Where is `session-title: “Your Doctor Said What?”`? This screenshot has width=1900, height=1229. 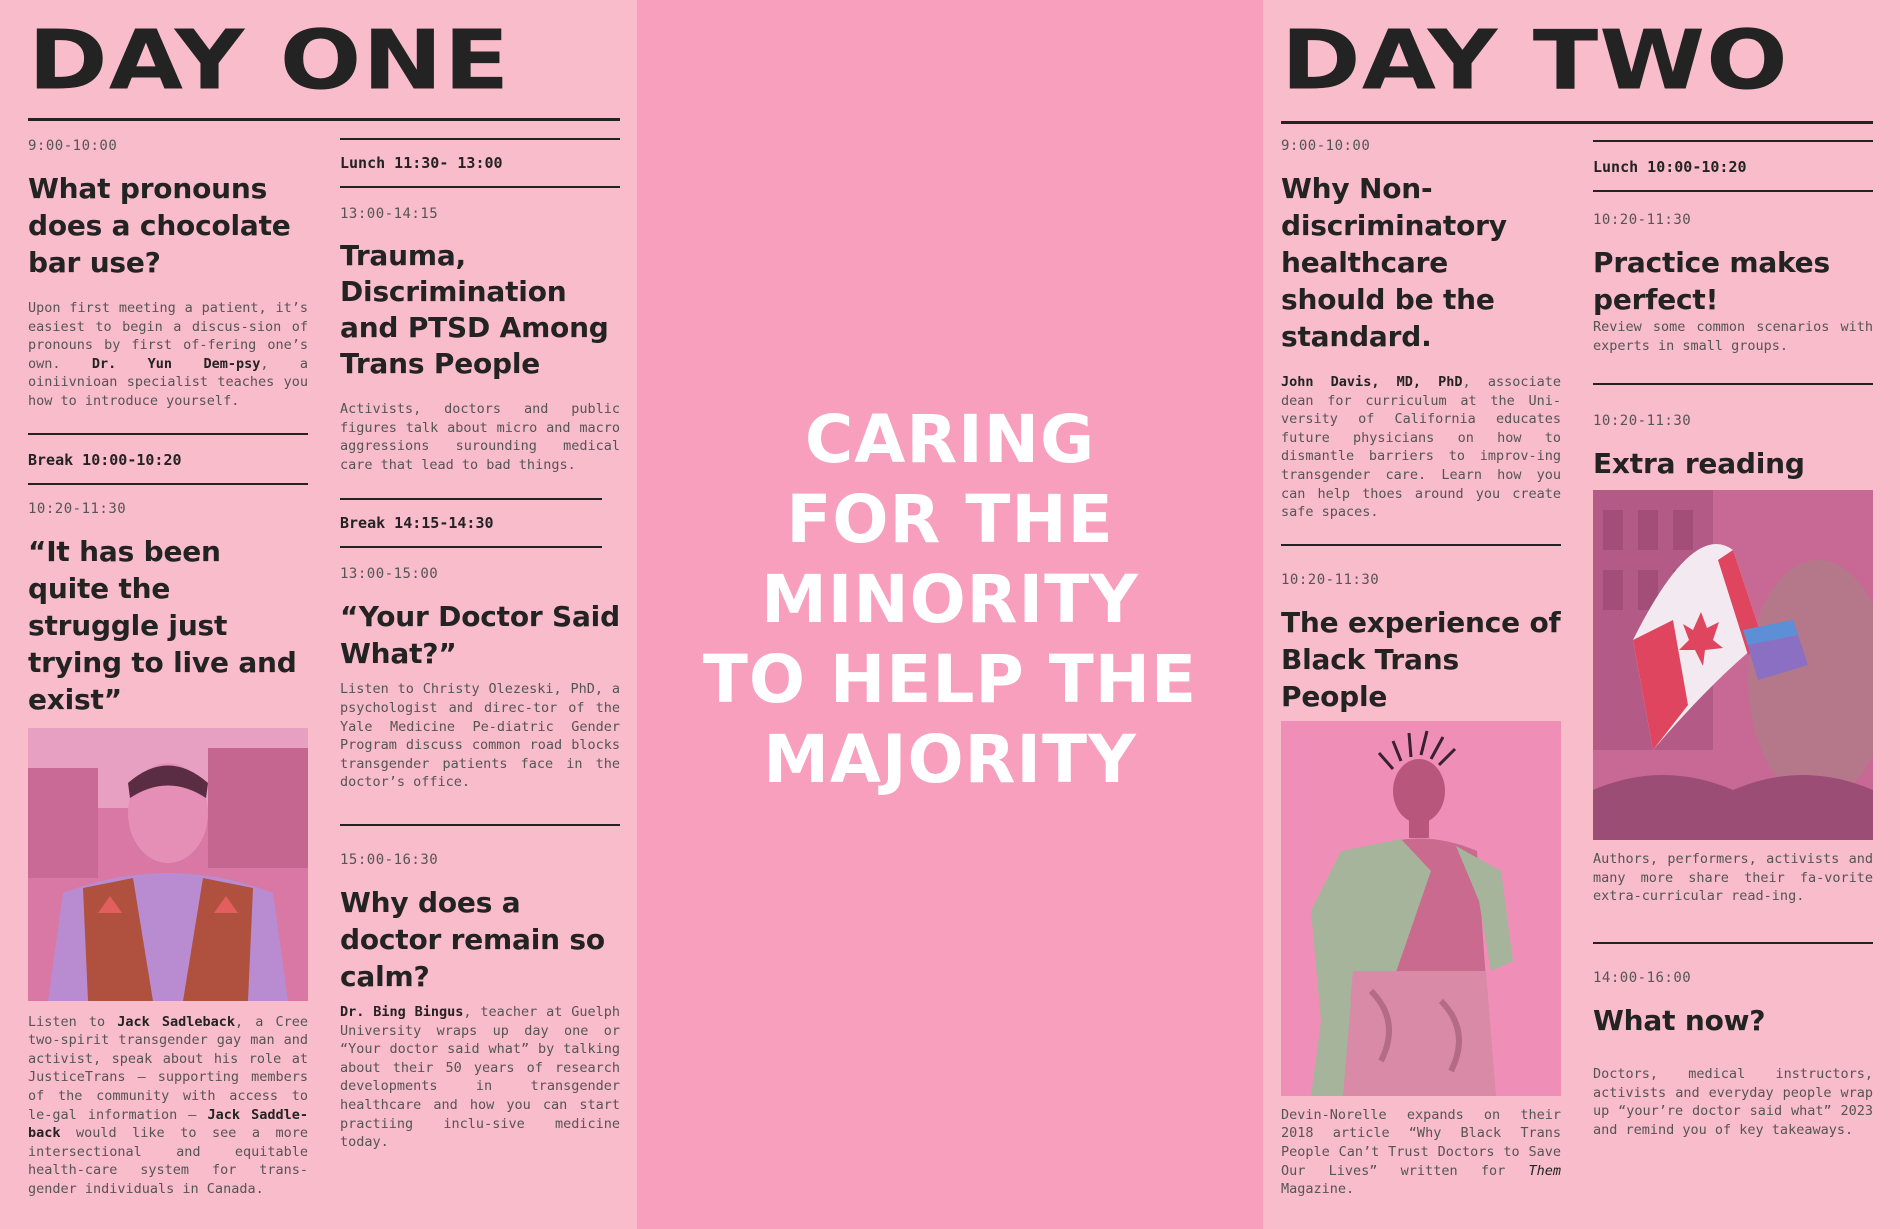
session-title: “Your Doctor Said What?” is located at coordinates (480, 635).